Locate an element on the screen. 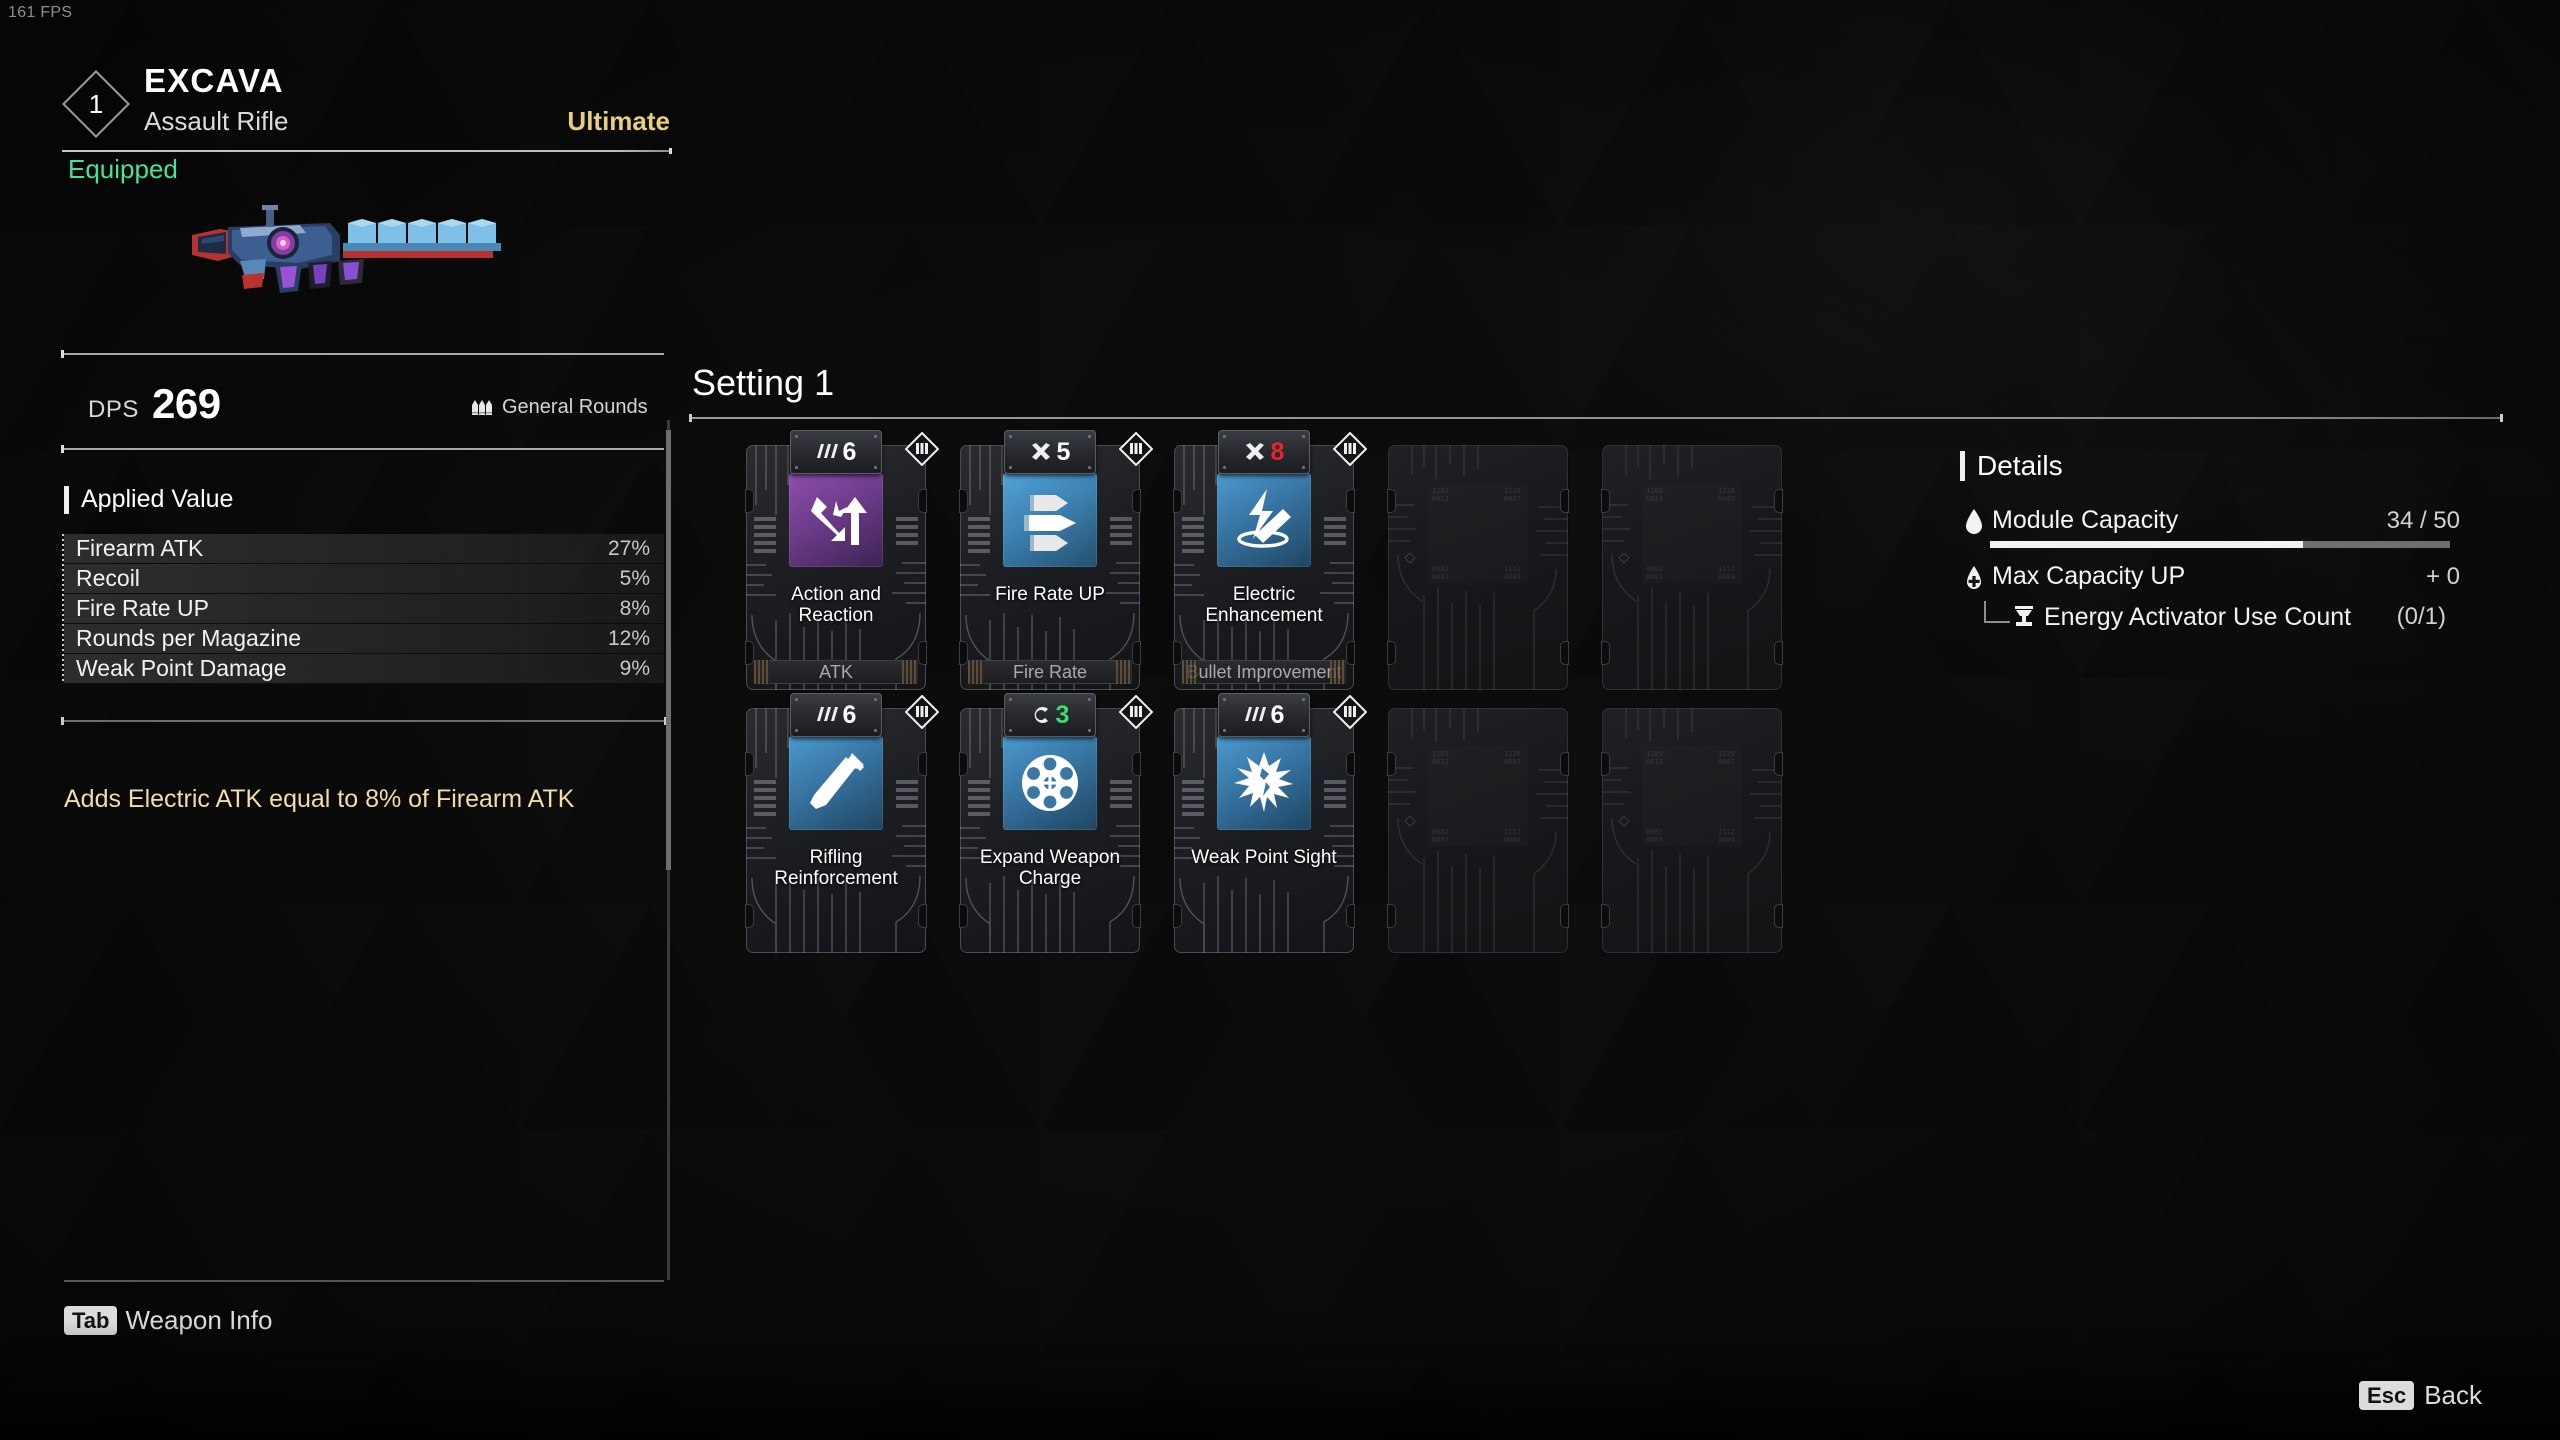  module-level: 5 is located at coordinates (1063, 451).